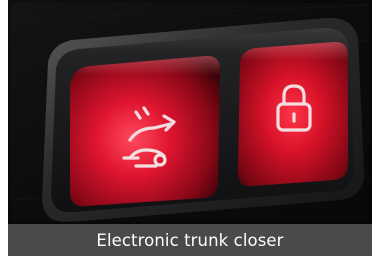  I want to click on caption-bar: Electronic trunk closer, so click(190, 240).